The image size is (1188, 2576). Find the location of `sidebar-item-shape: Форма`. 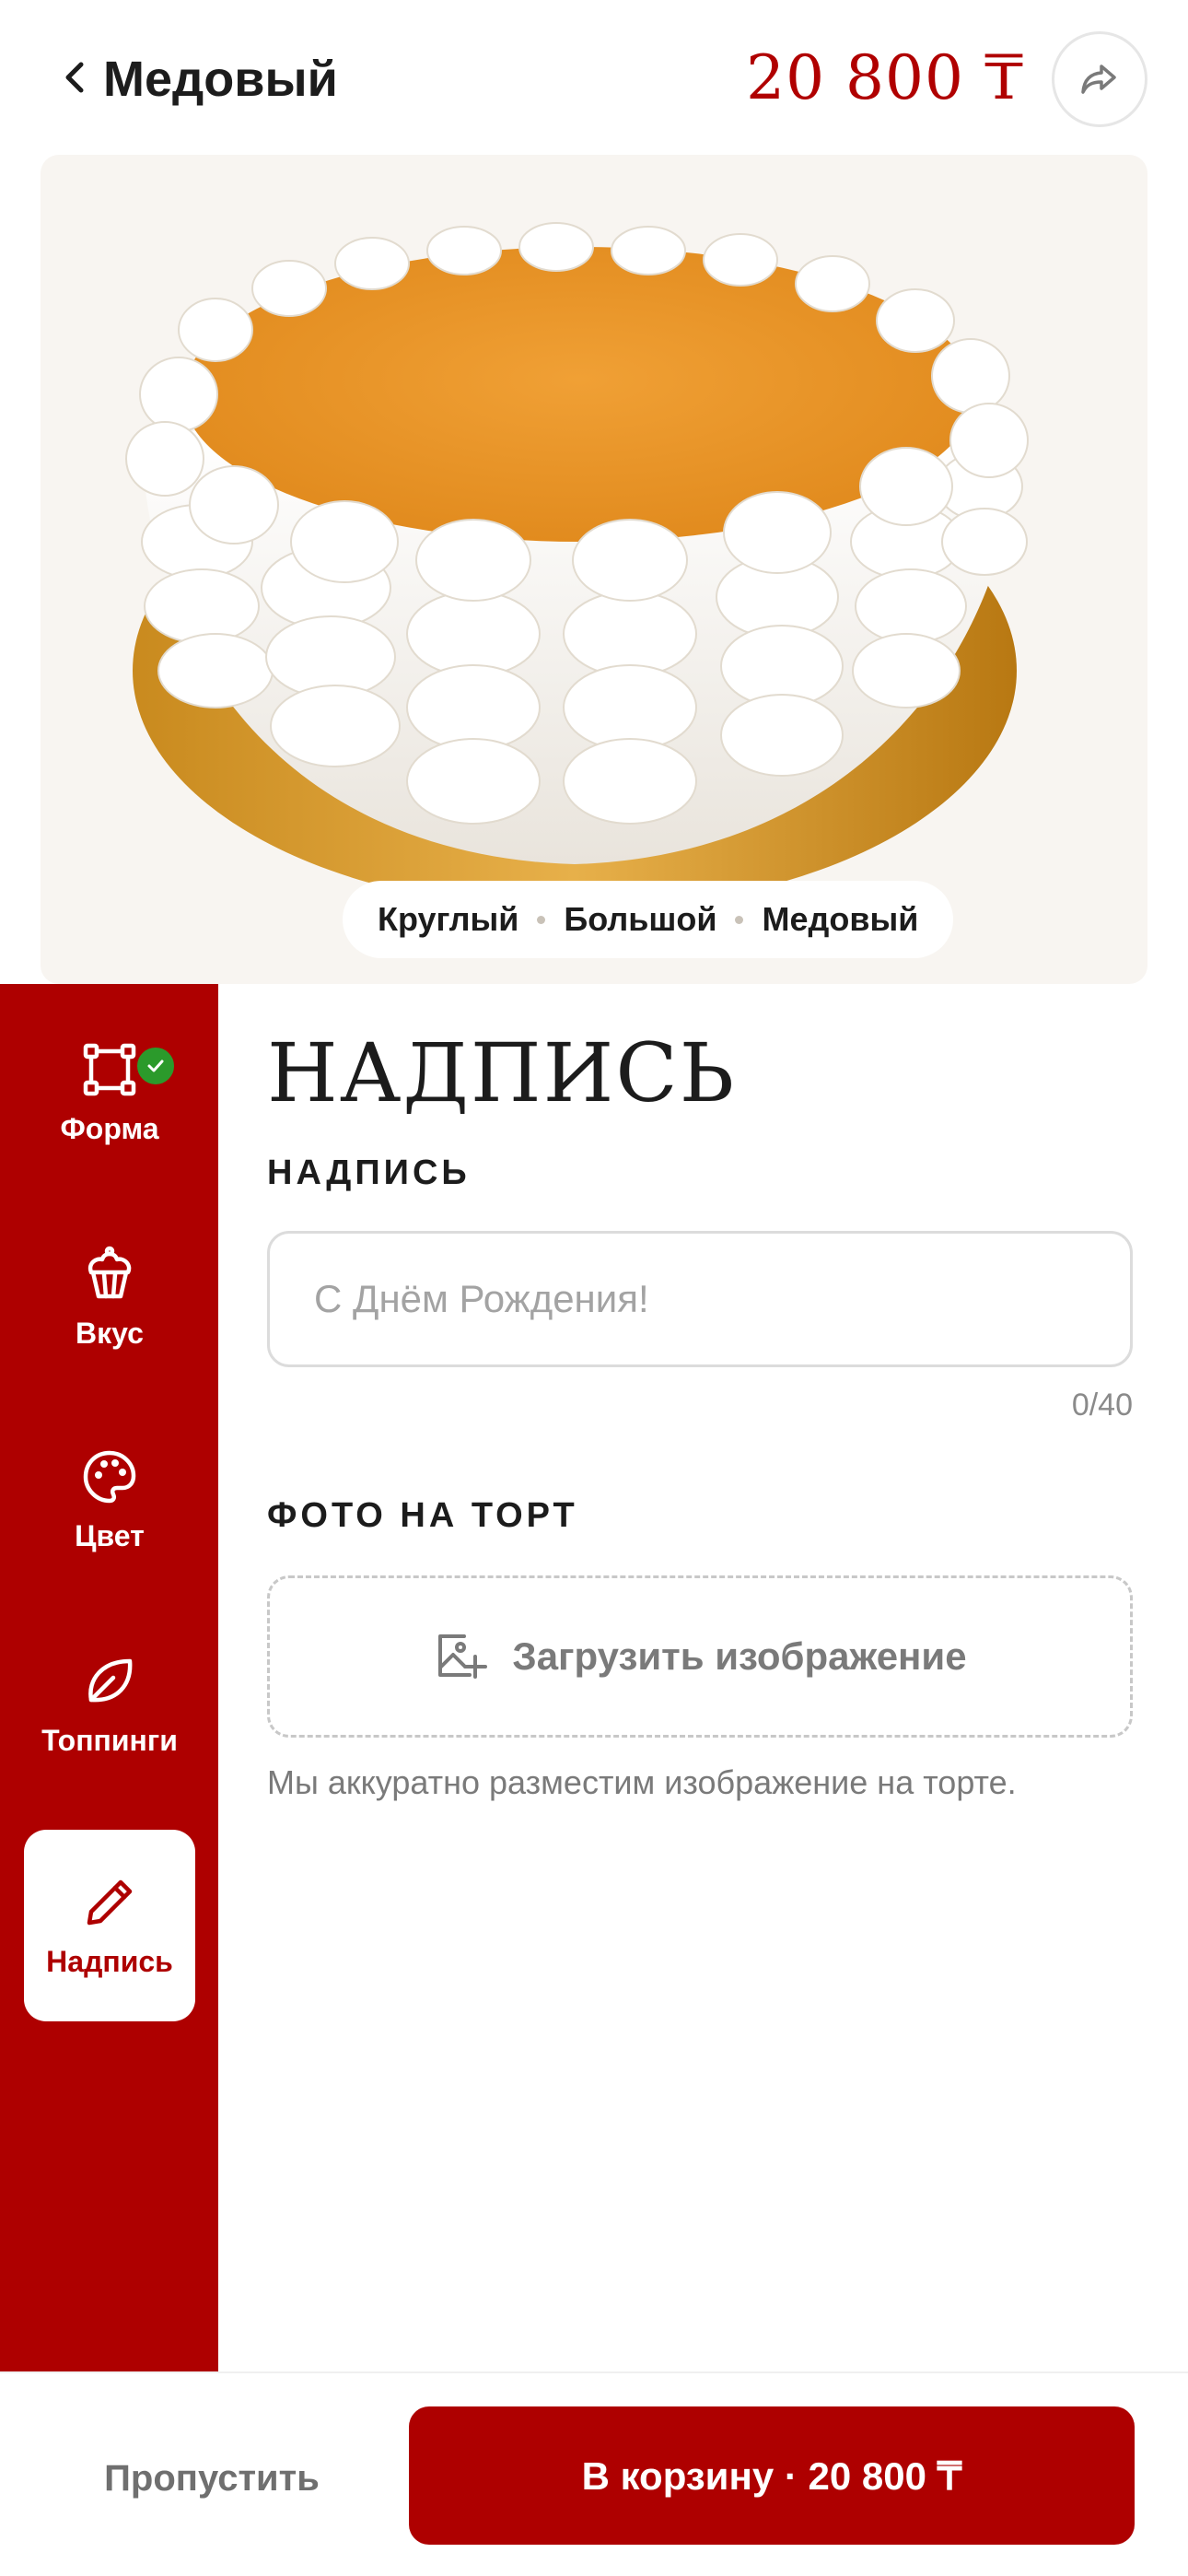

sidebar-item-shape: Форма is located at coordinates (109, 1092).